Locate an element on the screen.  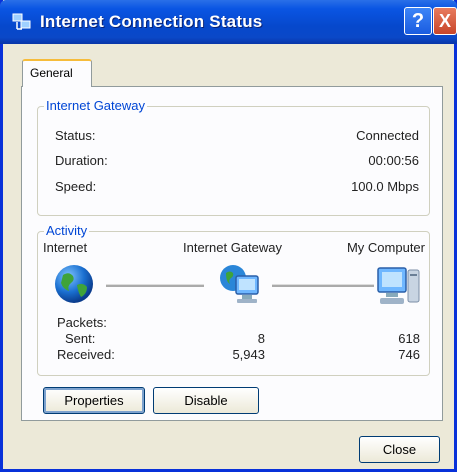
internet-node-label: Internet is located at coordinates (65, 247).